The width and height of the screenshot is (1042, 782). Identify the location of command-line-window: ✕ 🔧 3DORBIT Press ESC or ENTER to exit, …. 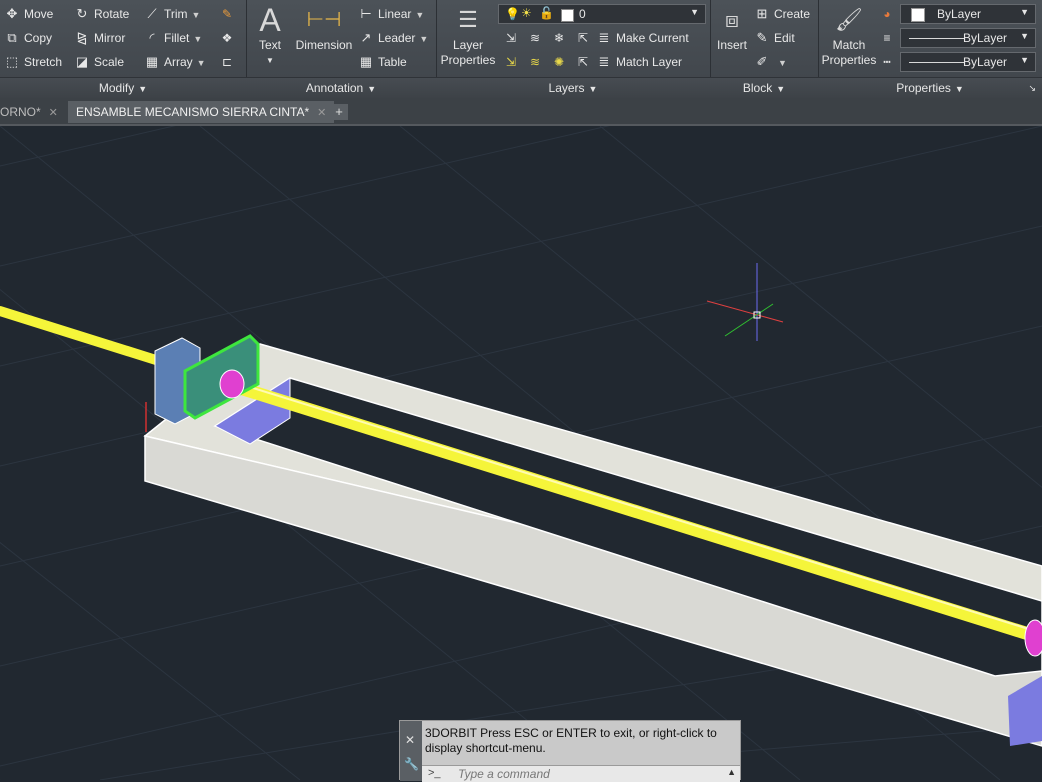
(570, 751).